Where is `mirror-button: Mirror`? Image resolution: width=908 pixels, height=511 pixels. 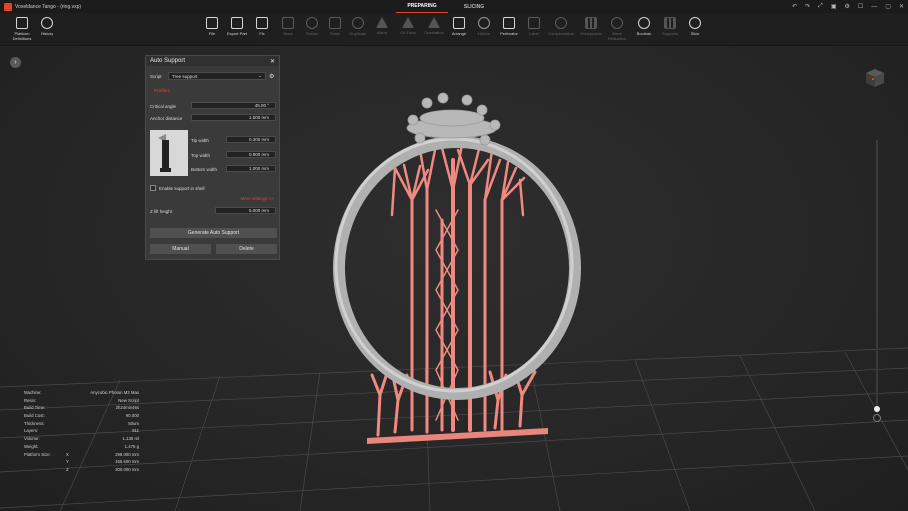
mirror-button: Mirror is located at coordinates (382, 26).